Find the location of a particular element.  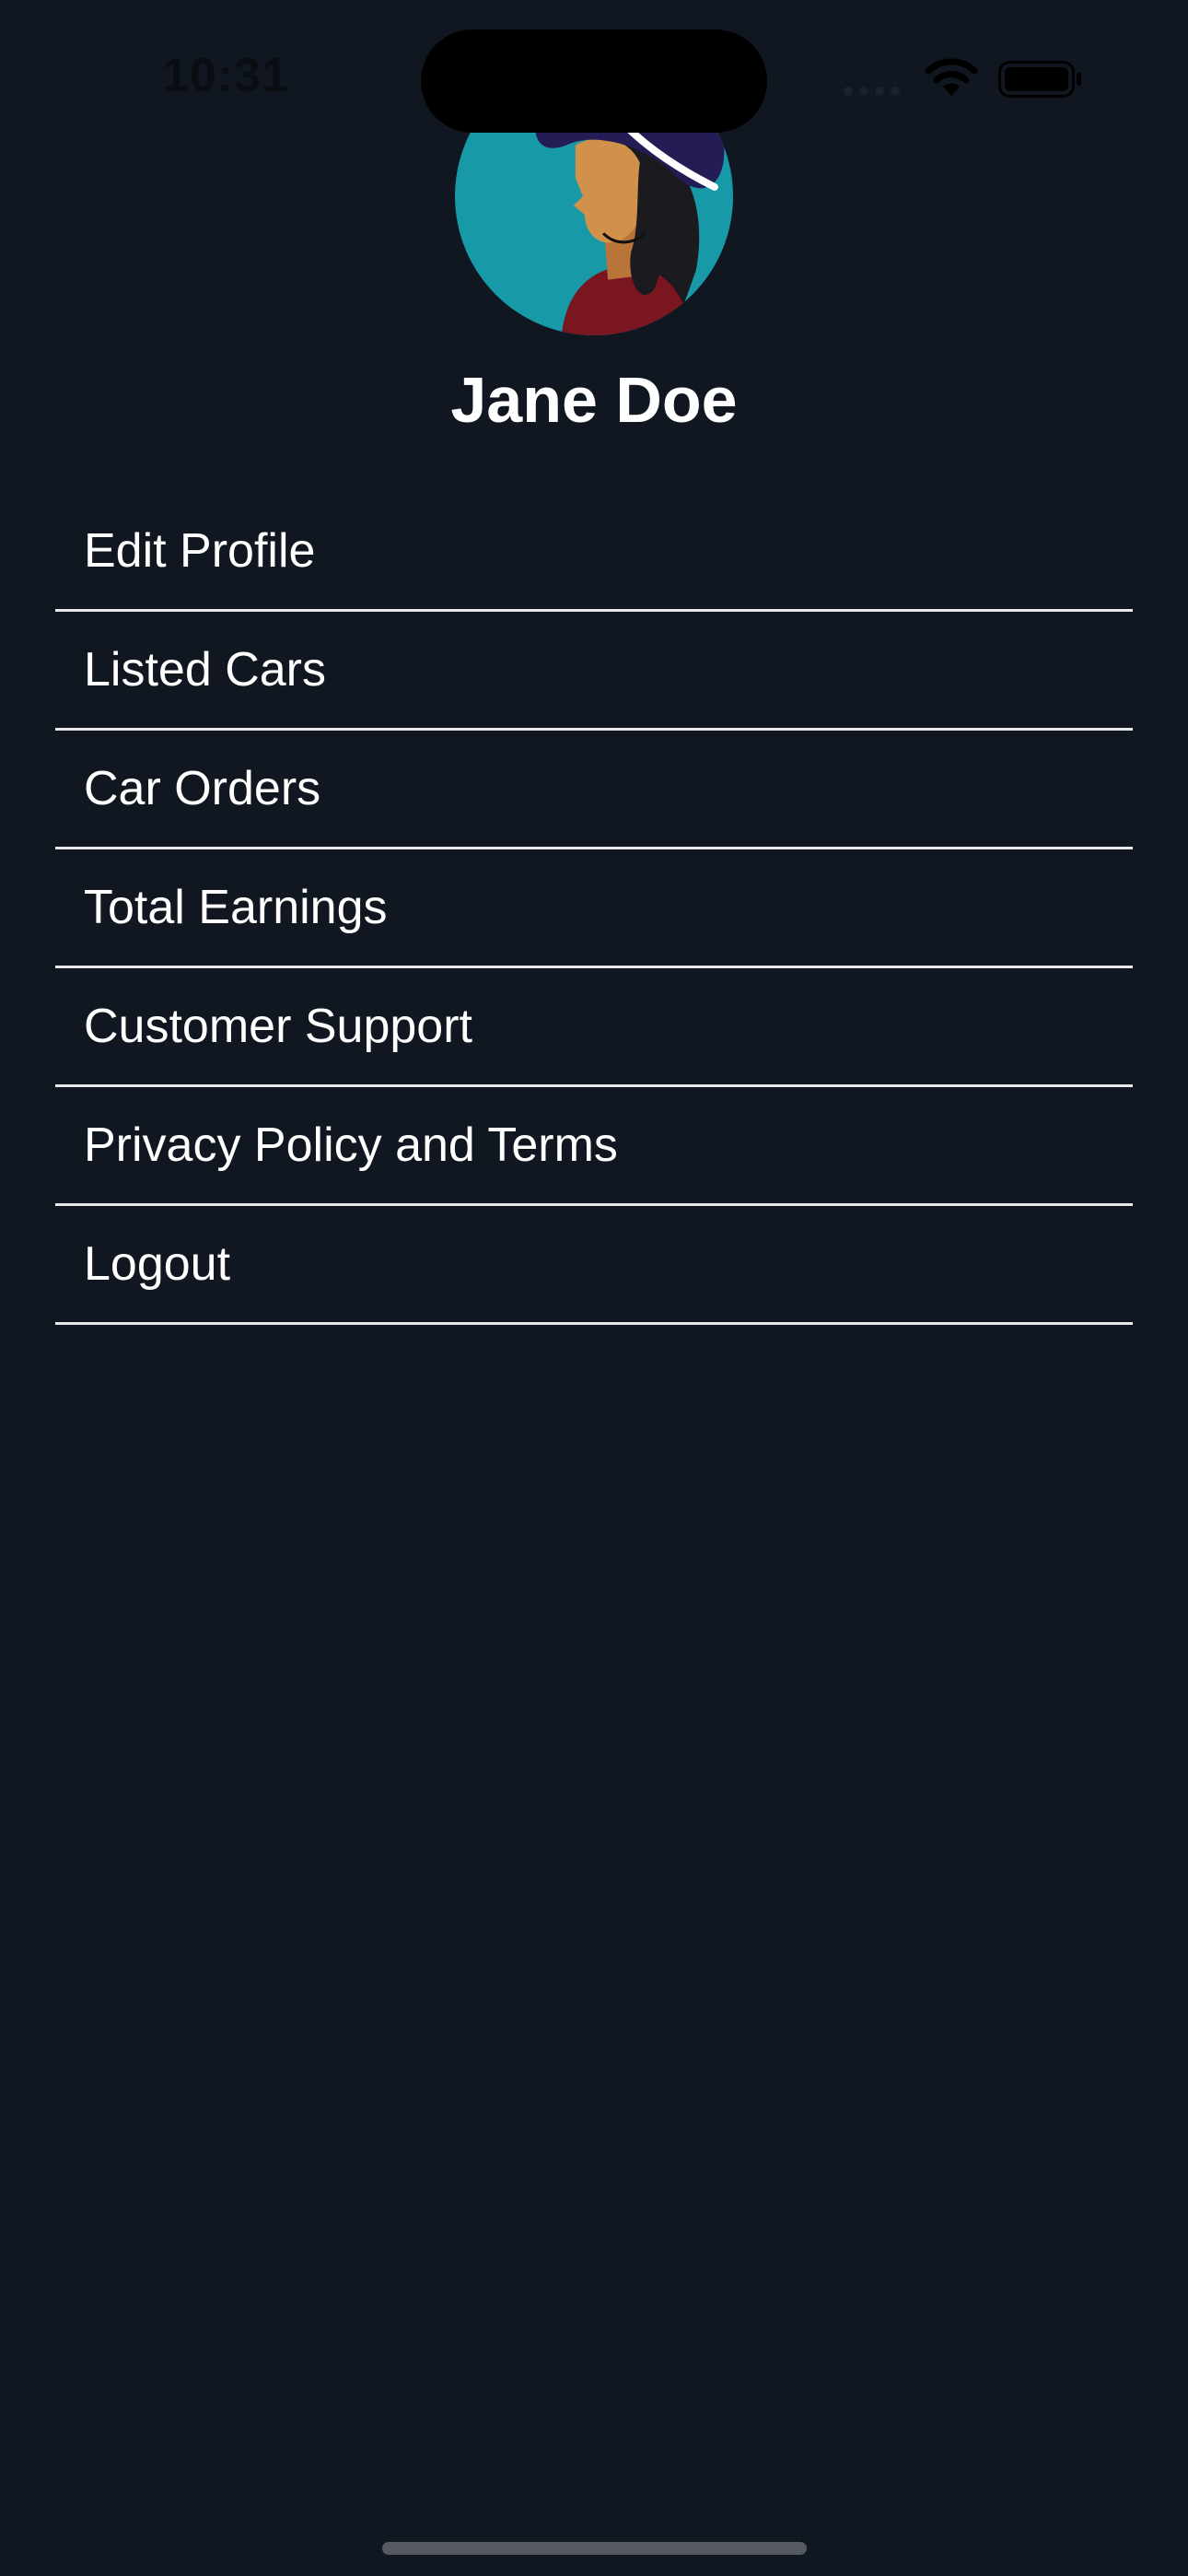

signal-icon is located at coordinates (872, 91).